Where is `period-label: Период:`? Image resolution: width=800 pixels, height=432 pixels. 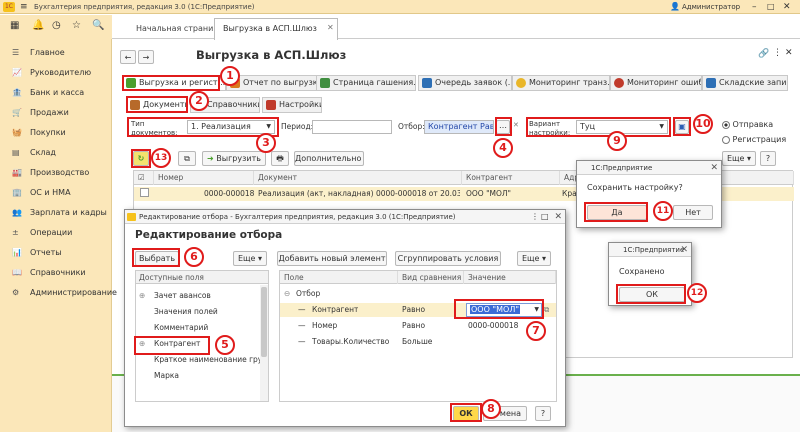 period-label: Период: is located at coordinates (297, 126).